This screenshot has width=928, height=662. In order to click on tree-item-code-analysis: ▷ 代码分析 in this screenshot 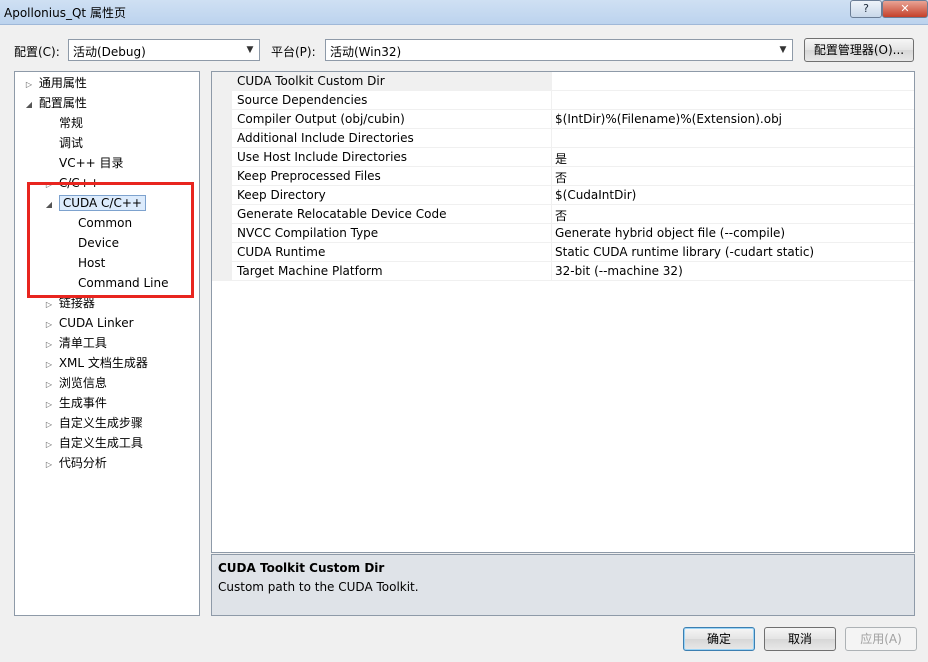, I will do `click(75, 463)`.